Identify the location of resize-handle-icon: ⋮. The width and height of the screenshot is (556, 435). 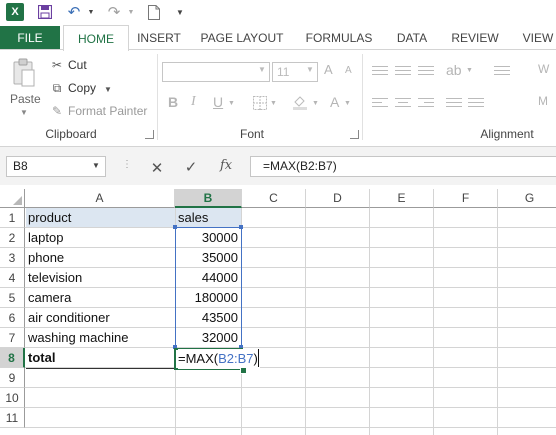
(127, 164).